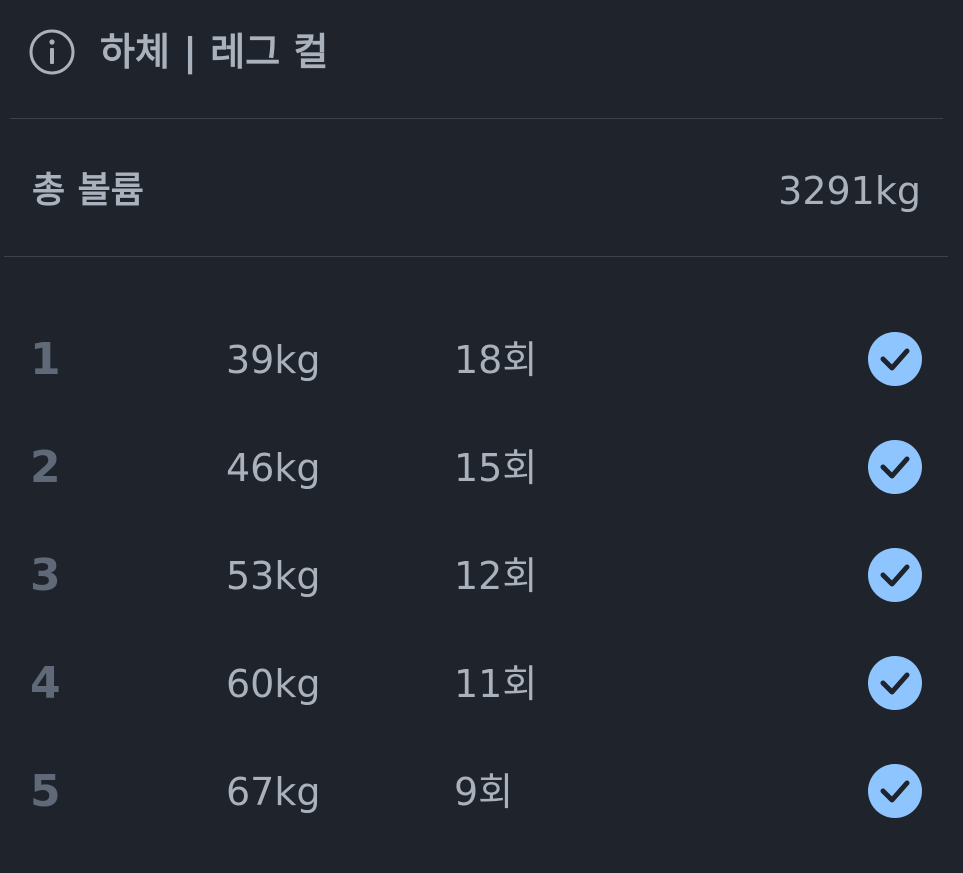 This screenshot has height=873, width=963. Describe the element at coordinates (476, 118) in the screenshot. I see `header-divider` at that location.